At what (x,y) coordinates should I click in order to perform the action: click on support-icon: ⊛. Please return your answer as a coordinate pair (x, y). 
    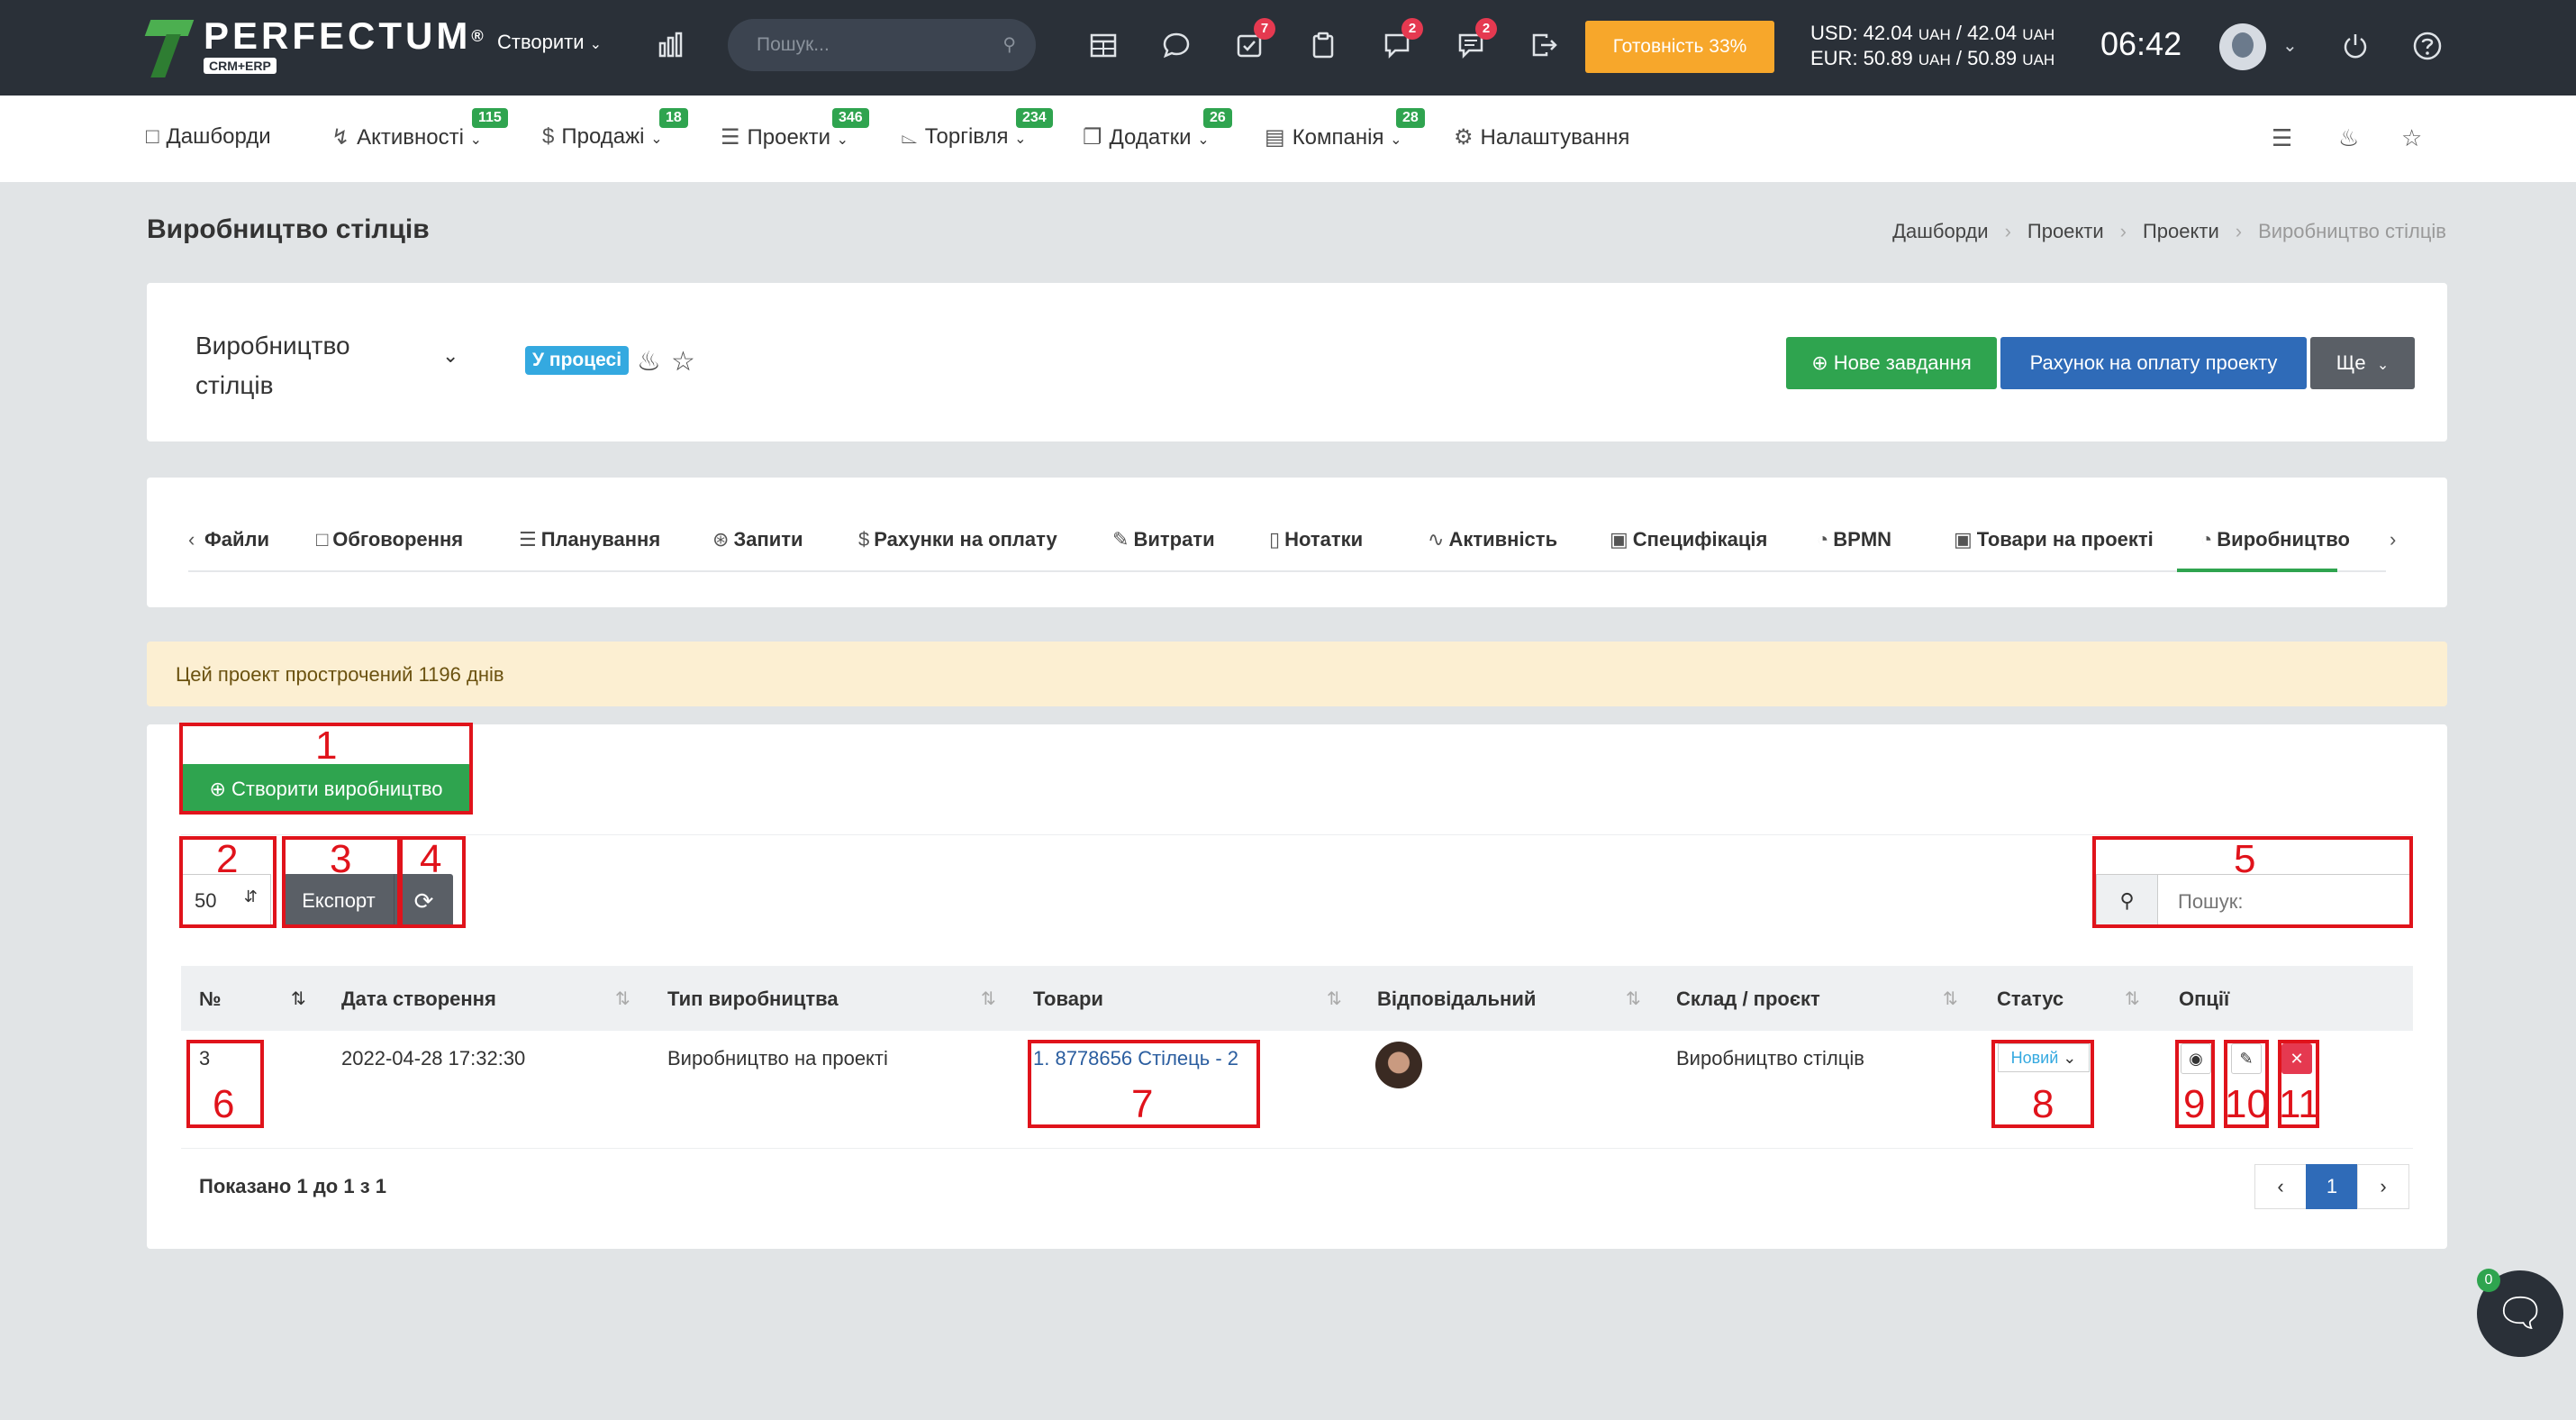
    Looking at the image, I should click on (721, 539).